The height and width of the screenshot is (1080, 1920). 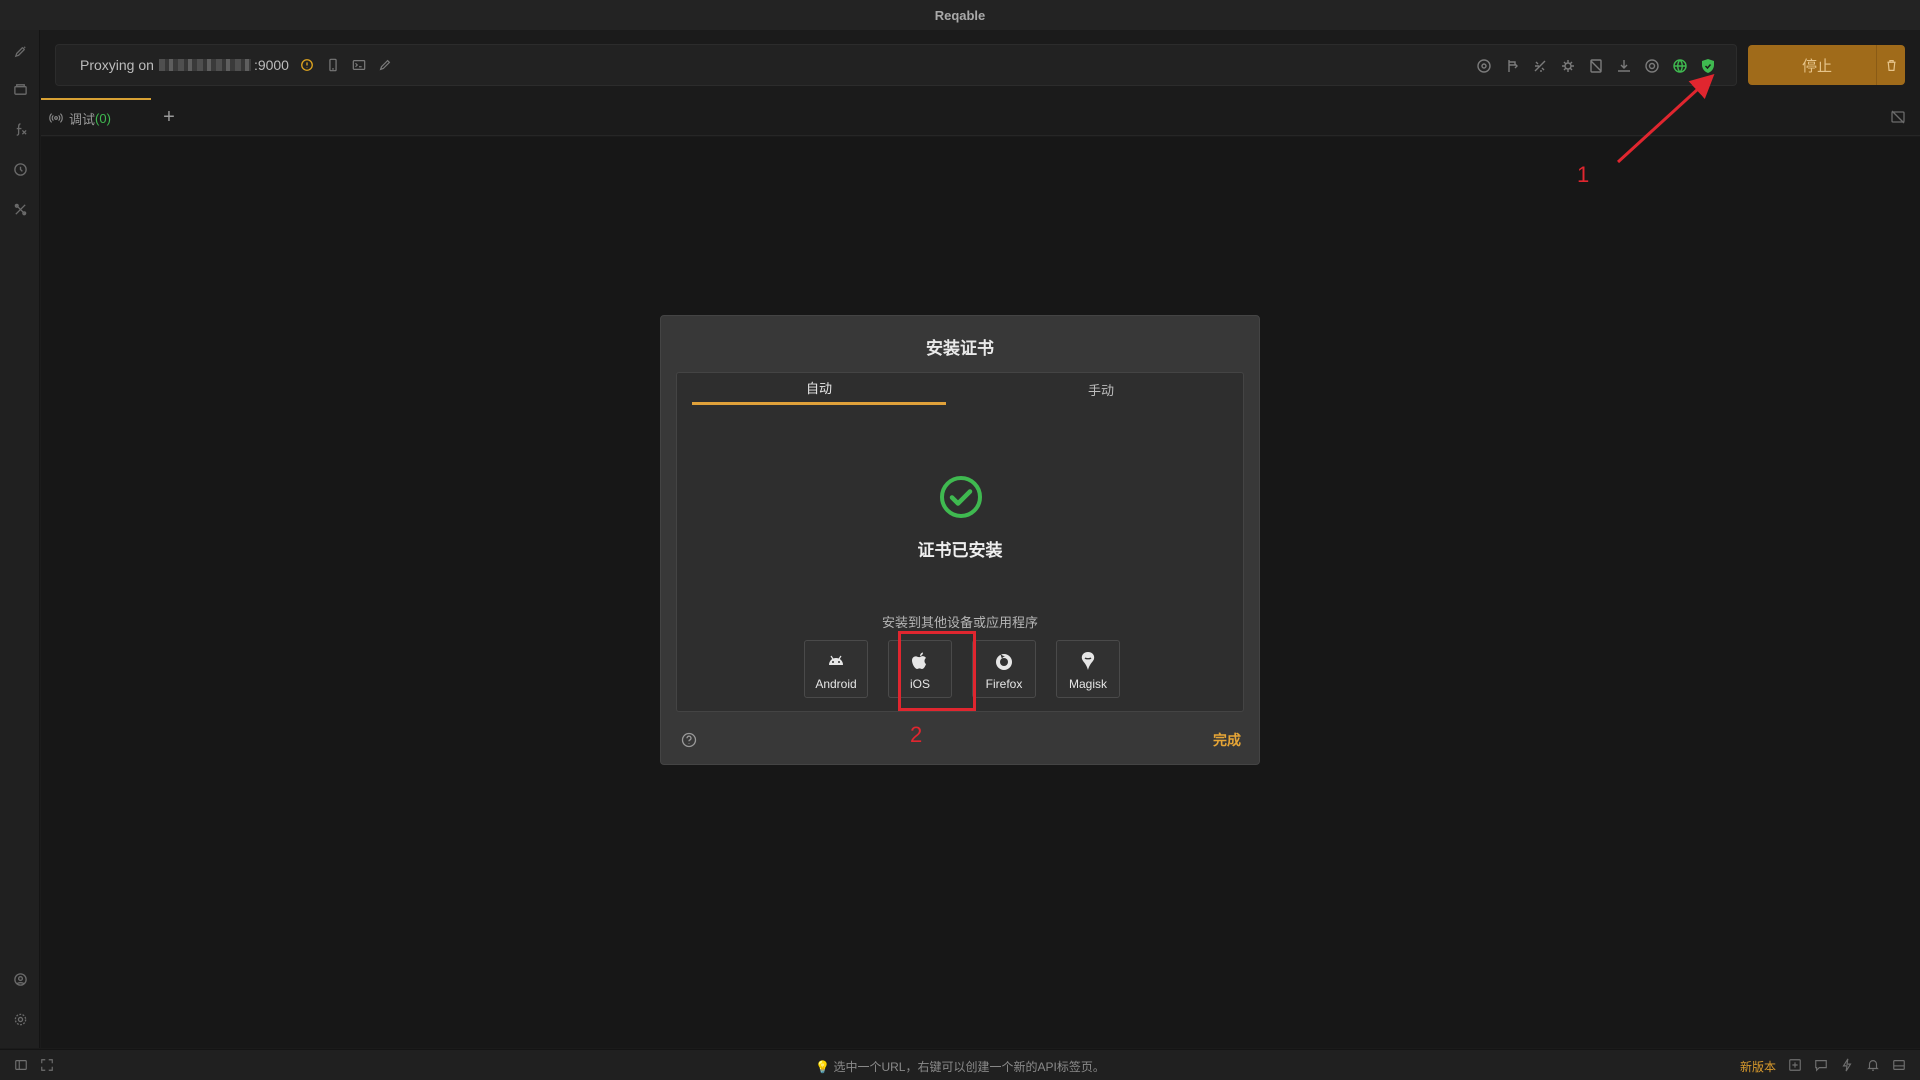 What do you see at coordinates (969, 1067) in the screenshot?
I see `status-hint-text: 选中一个URL，右键可以创建一个新的API标签页。` at bounding box center [969, 1067].